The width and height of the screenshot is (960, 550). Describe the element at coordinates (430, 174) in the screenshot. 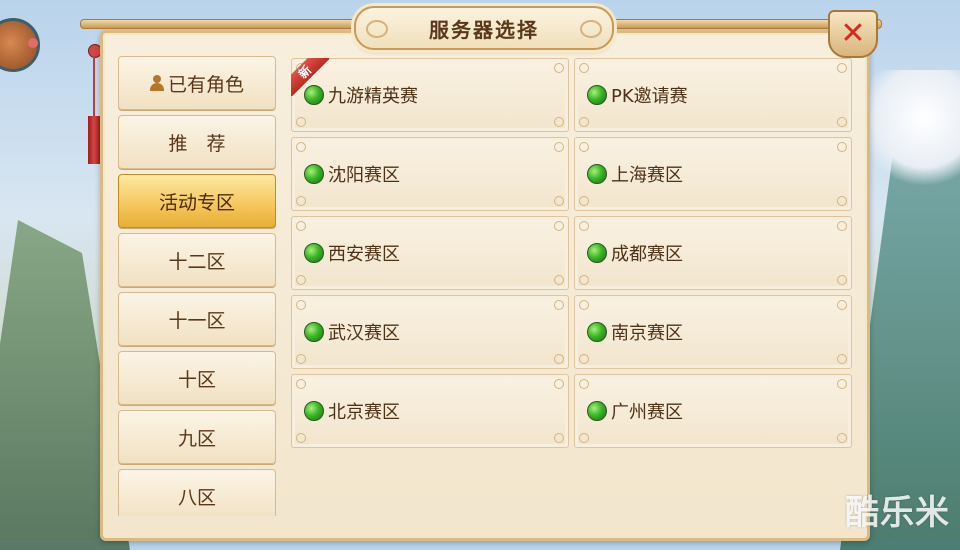

I see `server-card: 沈阳赛区` at that location.